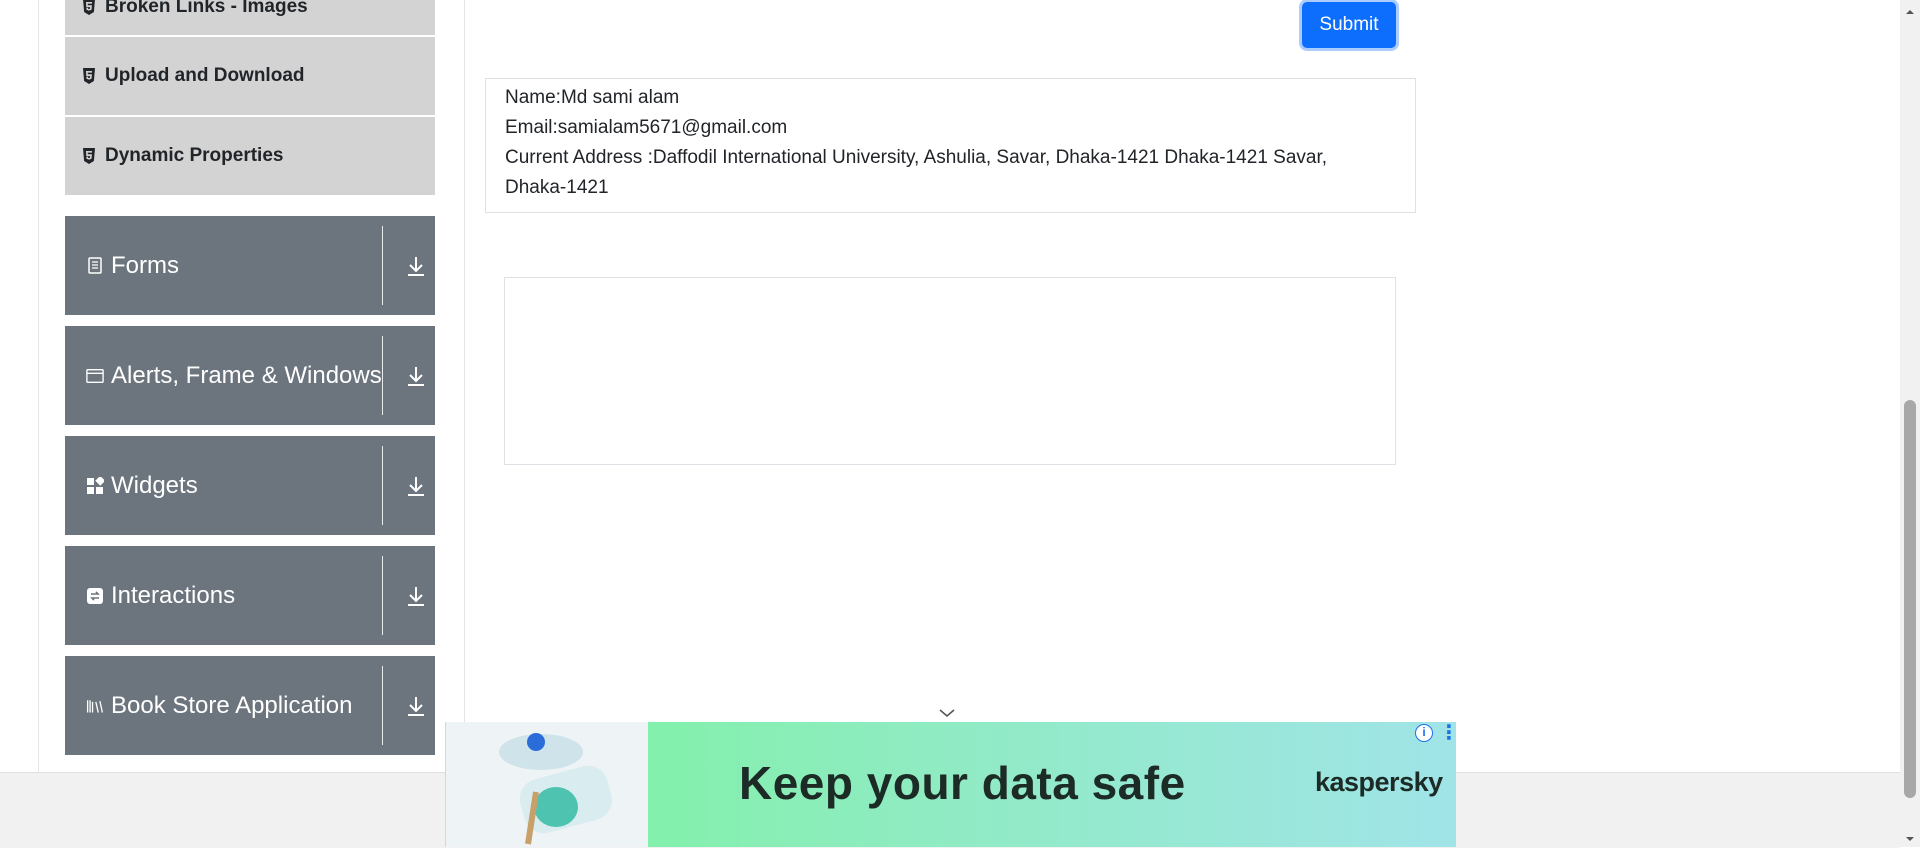 This screenshot has height=849, width=1920. I want to click on submit-button: Submit, so click(1349, 25).